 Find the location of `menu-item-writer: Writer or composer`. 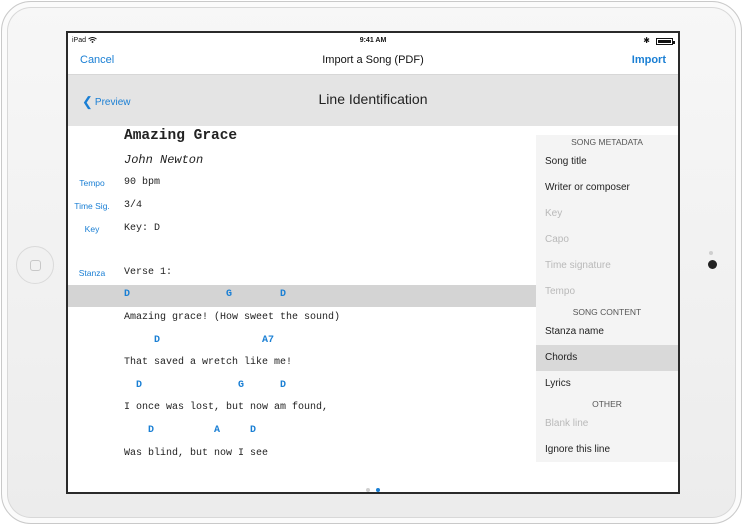

menu-item-writer: Writer or composer is located at coordinates (607, 188).